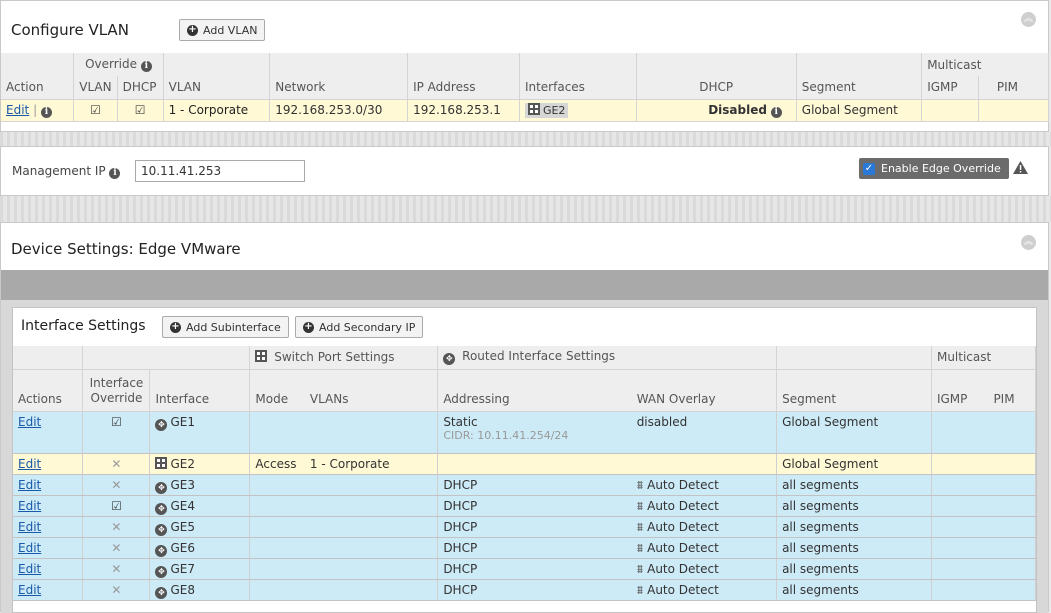 The height and width of the screenshot is (613, 1051). I want to click on management-ip-input, so click(220, 171).